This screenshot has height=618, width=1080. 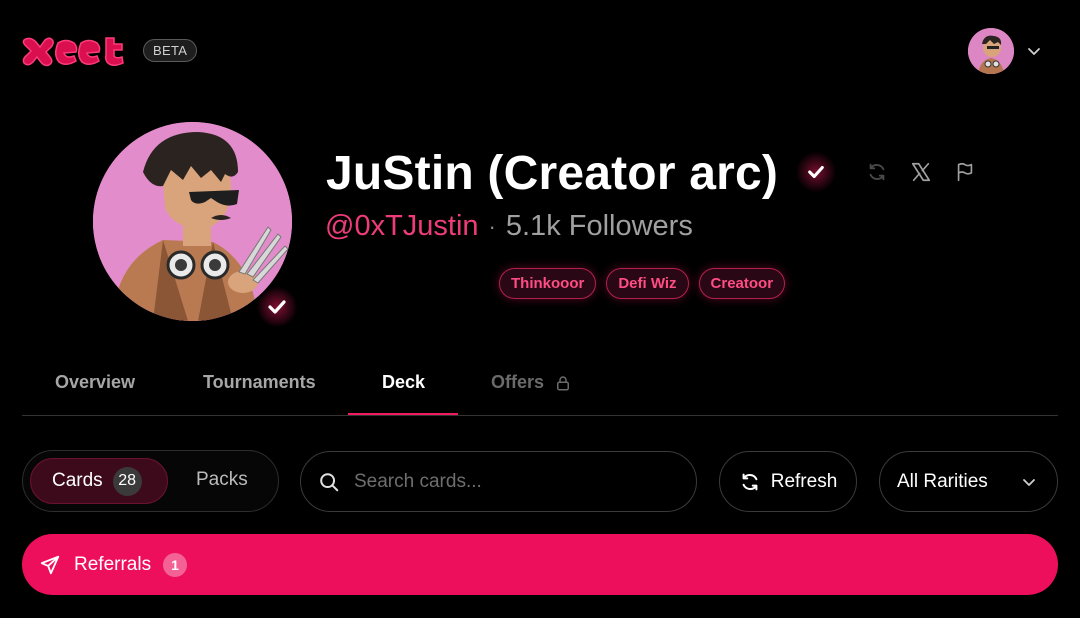 What do you see at coordinates (77, 51) in the screenshot?
I see `xeet-logo` at bounding box center [77, 51].